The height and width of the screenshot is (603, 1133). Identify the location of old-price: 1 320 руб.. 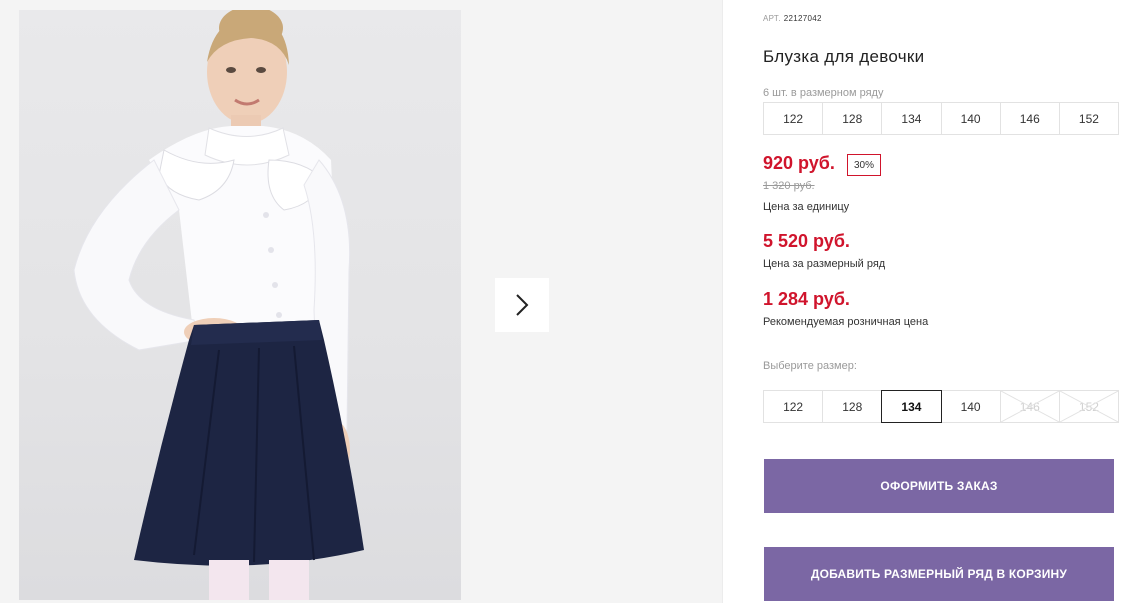
(789, 186).